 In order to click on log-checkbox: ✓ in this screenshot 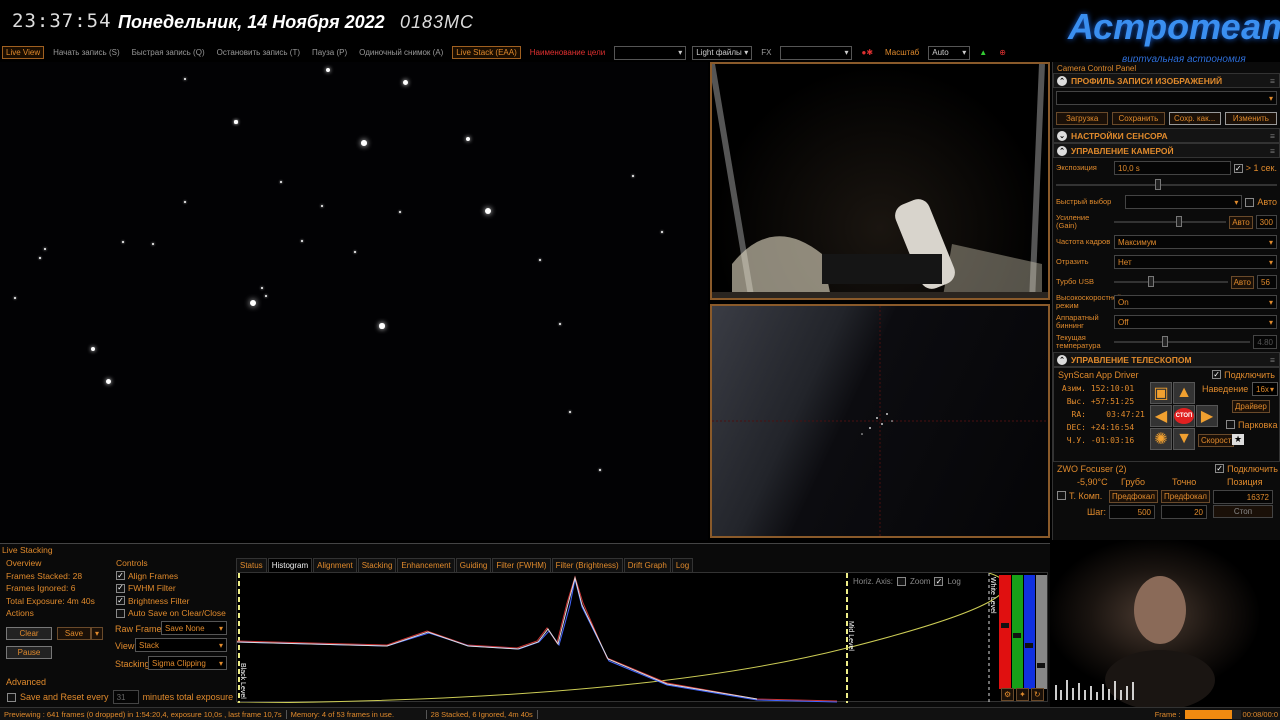, I will do `click(939, 581)`.